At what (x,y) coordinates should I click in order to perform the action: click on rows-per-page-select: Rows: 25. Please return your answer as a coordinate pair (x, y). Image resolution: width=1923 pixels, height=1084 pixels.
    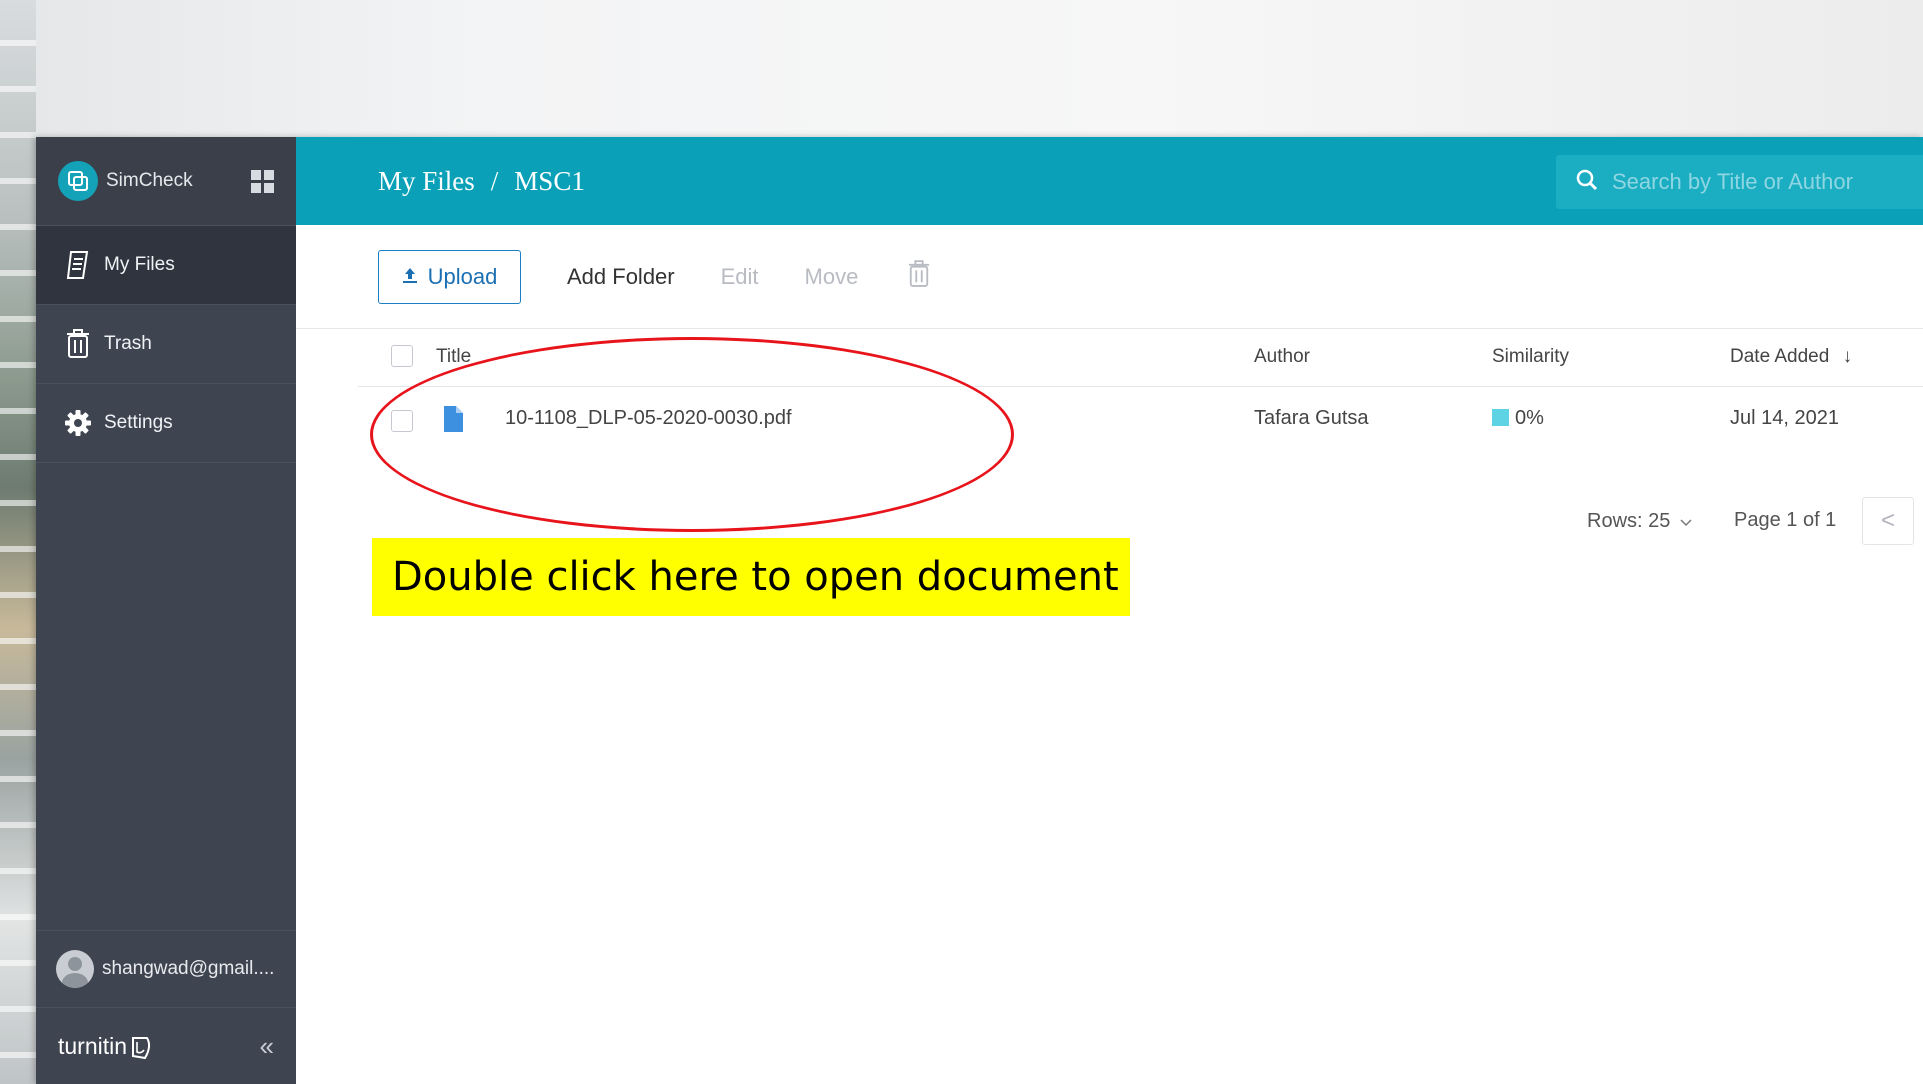
    Looking at the image, I should click on (1640, 521).